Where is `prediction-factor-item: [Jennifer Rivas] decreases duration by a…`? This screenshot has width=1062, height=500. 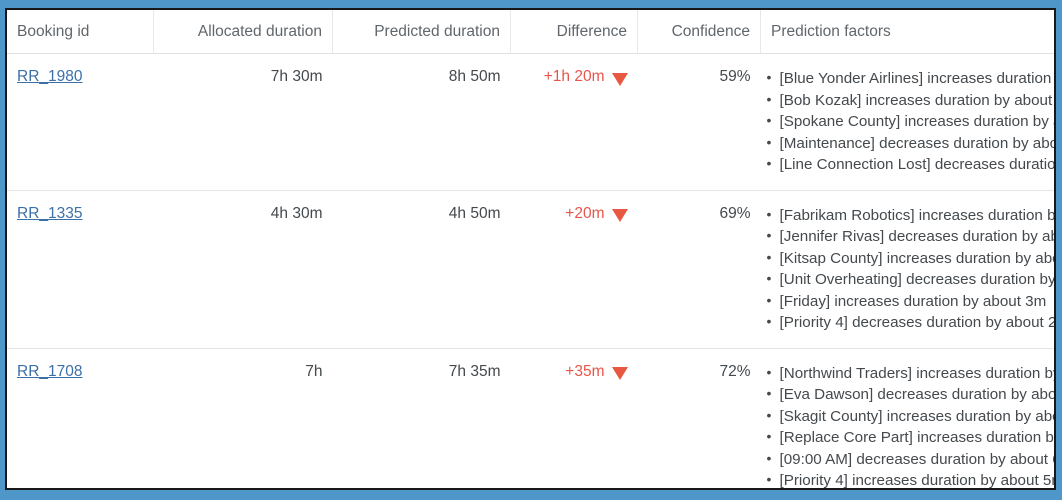 prediction-factor-item: [Jennifer Rivas] decreases duration by a… is located at coordinates (911, 236).